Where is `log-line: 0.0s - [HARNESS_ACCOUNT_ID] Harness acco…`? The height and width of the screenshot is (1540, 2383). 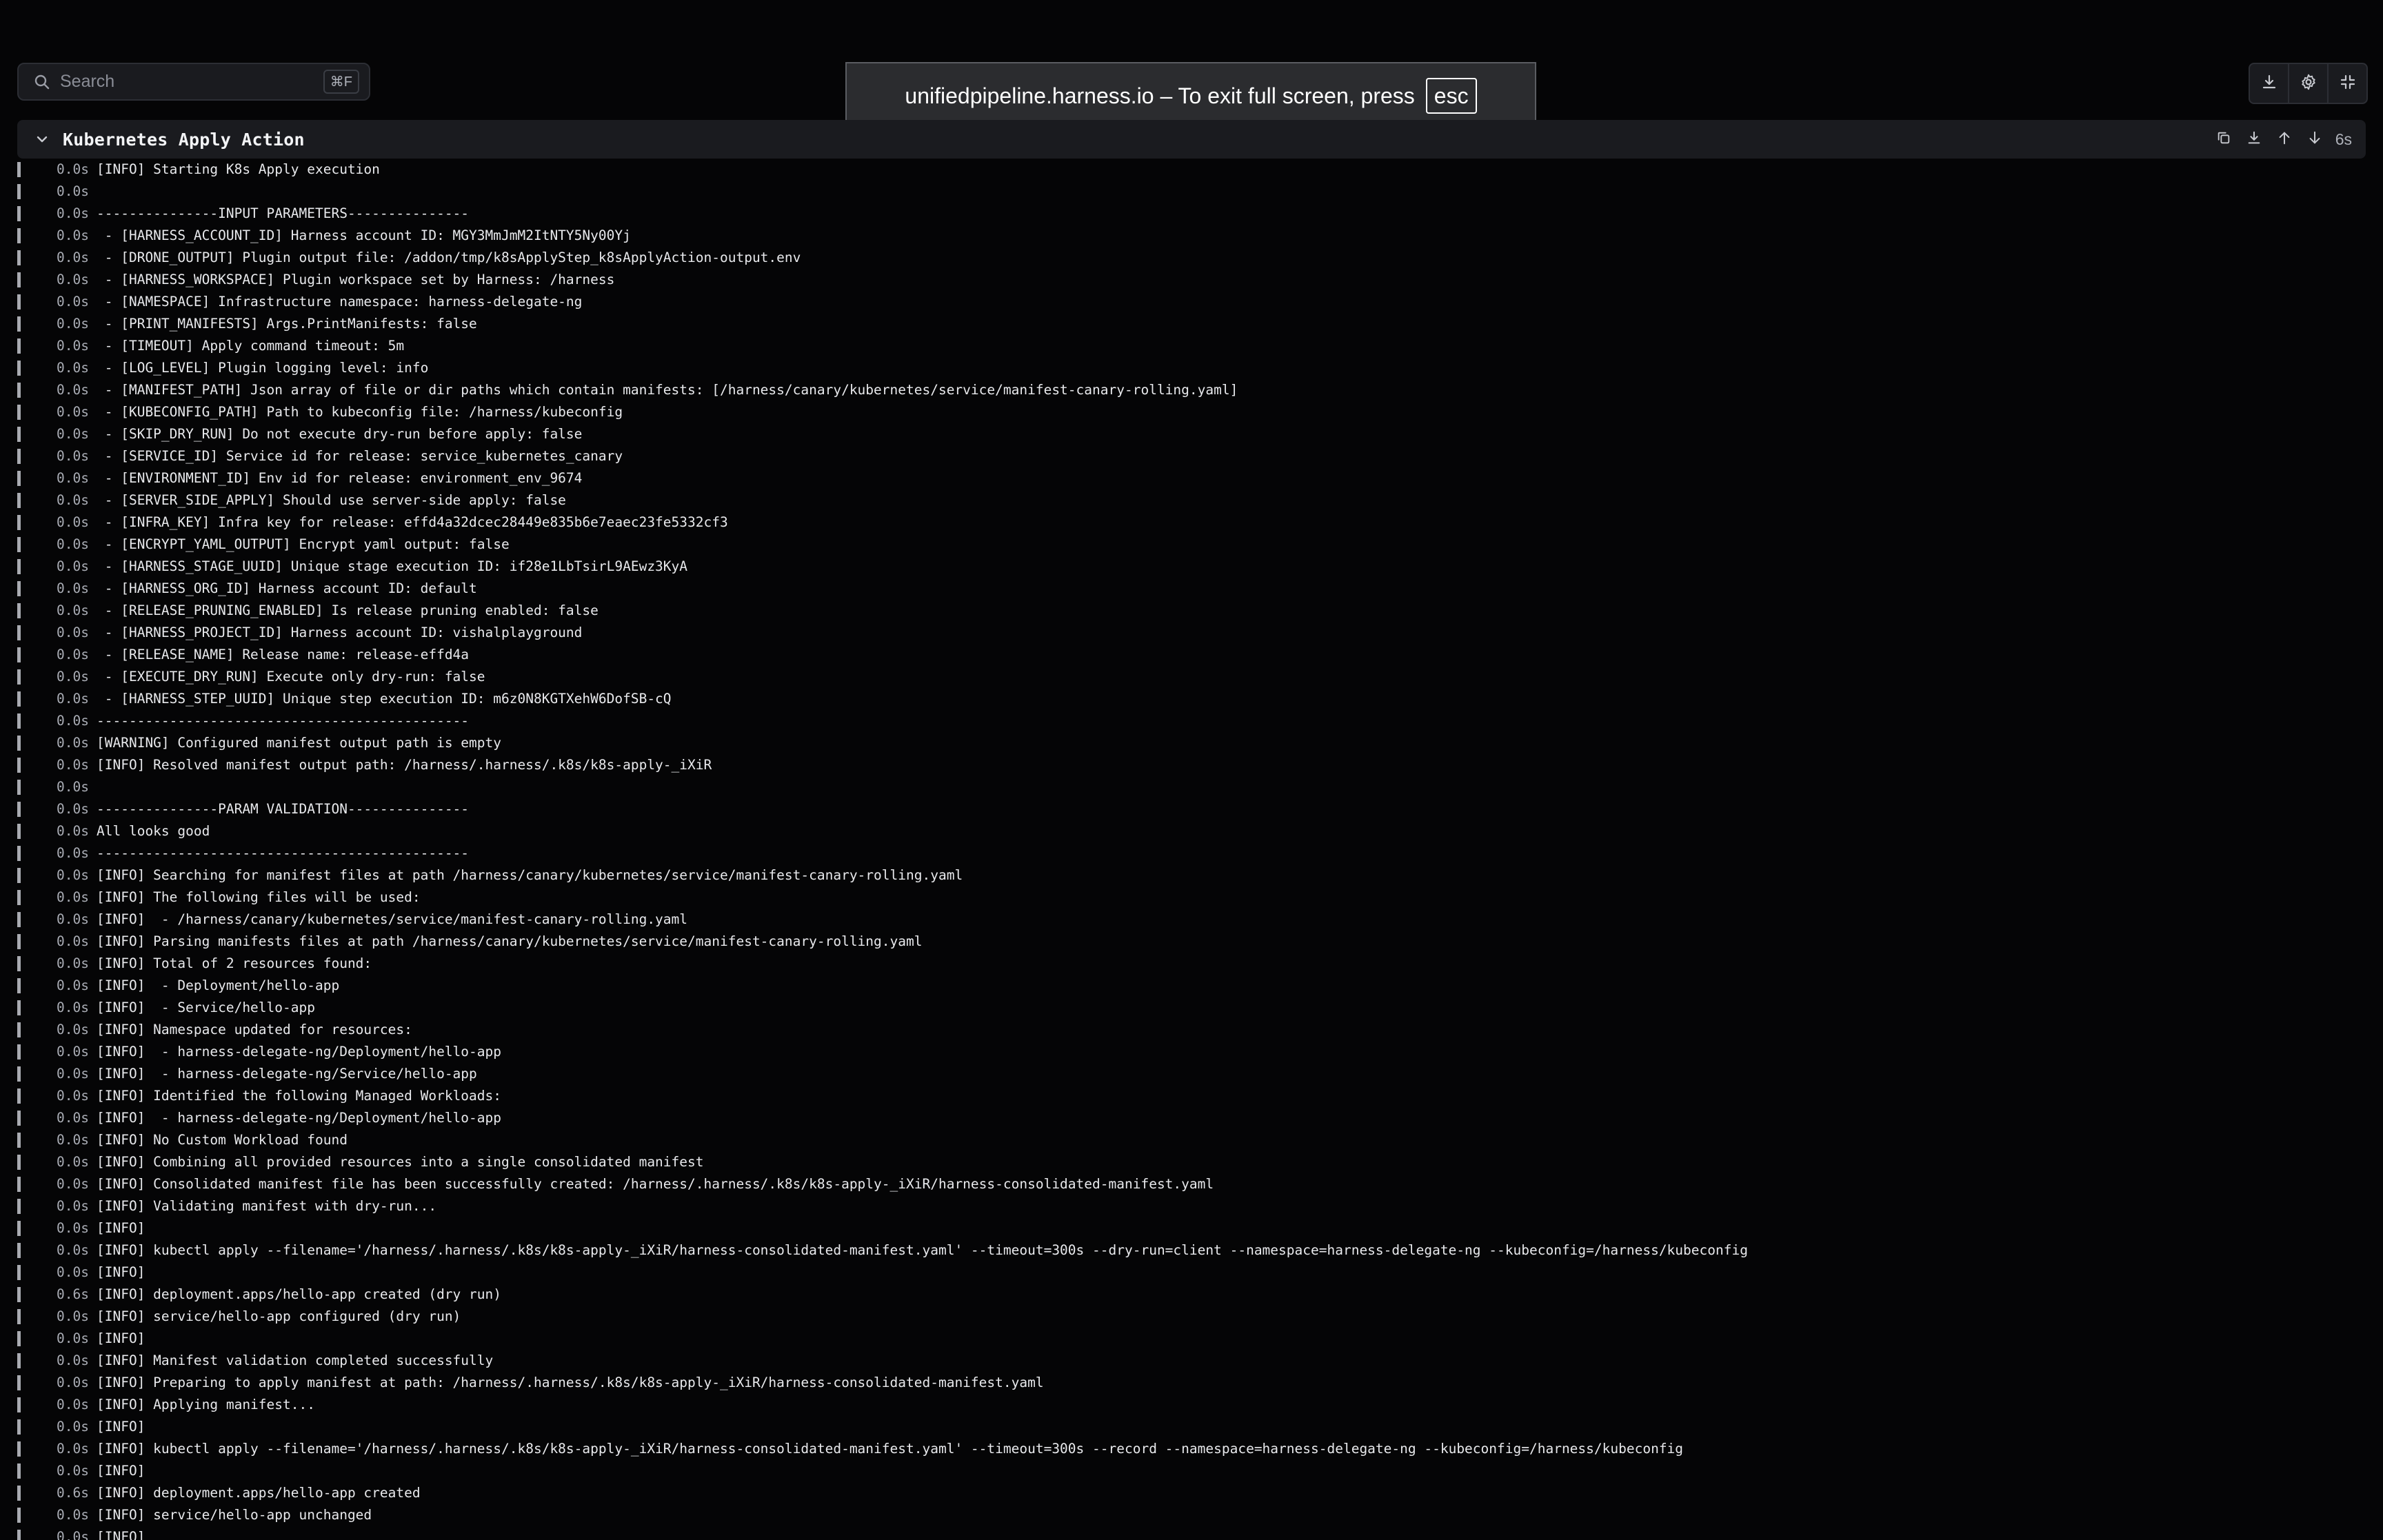
log-line: 0.0s - [HARNESS_ACCOUNT_ID] Harness acco… is located at coordinates (1191, 236).